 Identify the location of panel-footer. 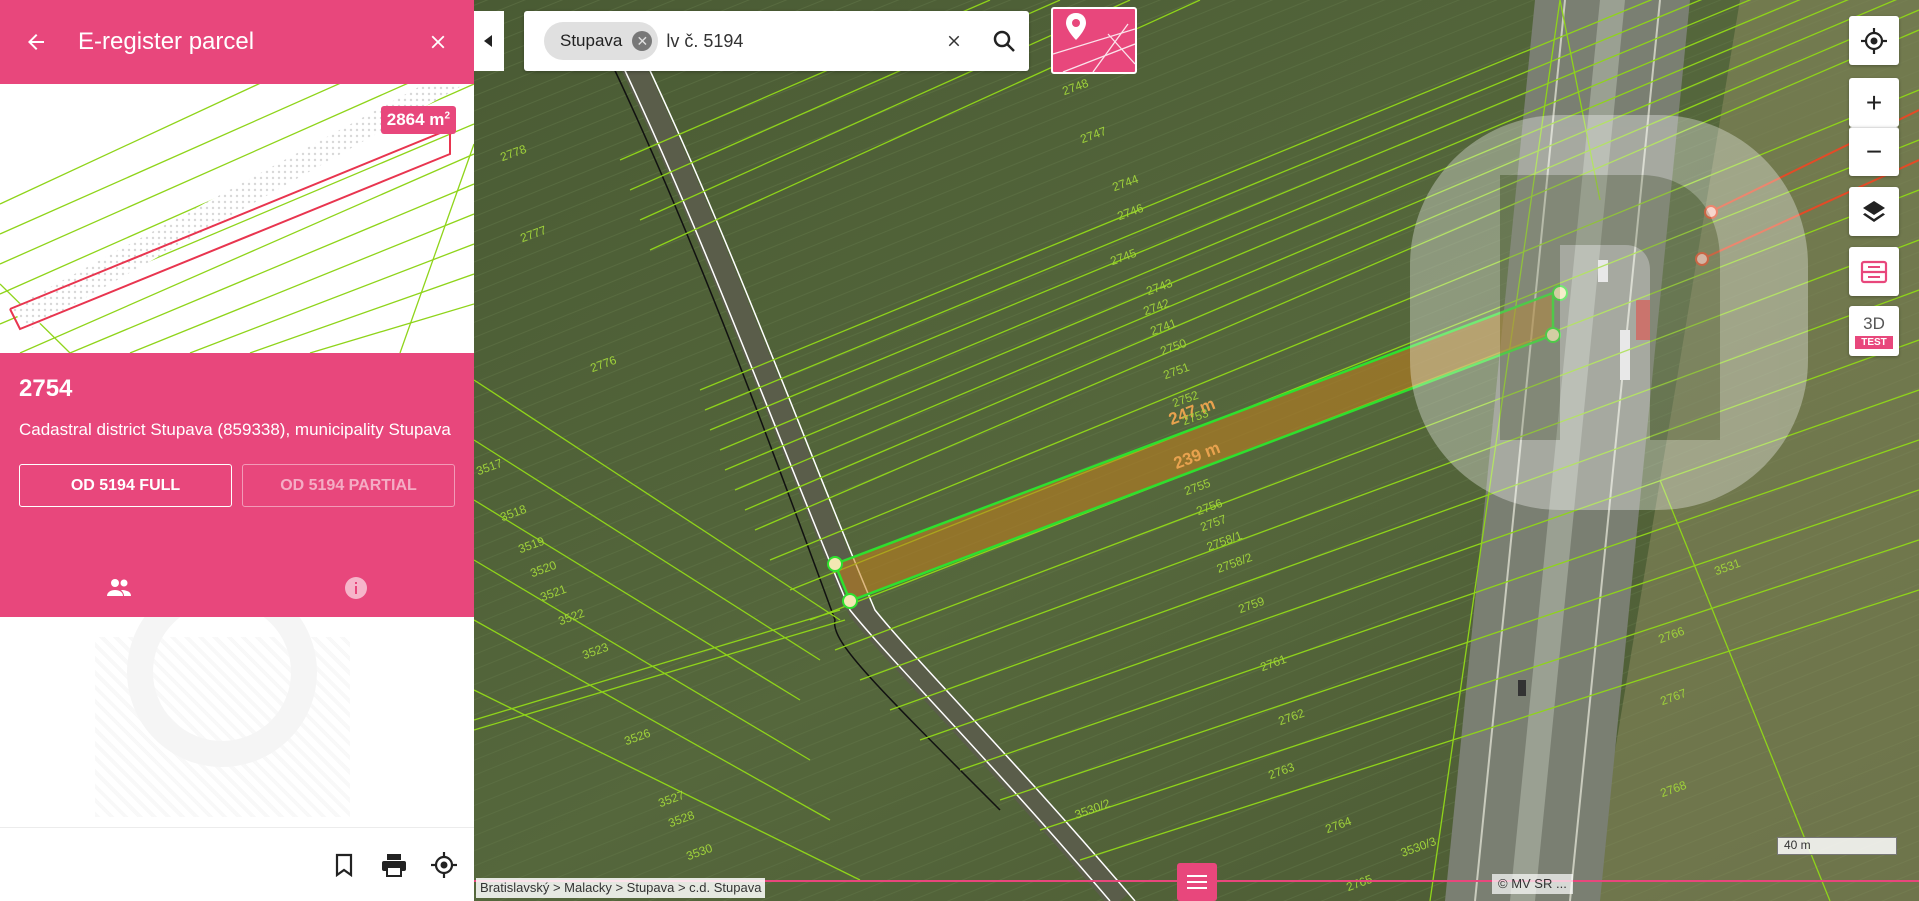
(237, 864).